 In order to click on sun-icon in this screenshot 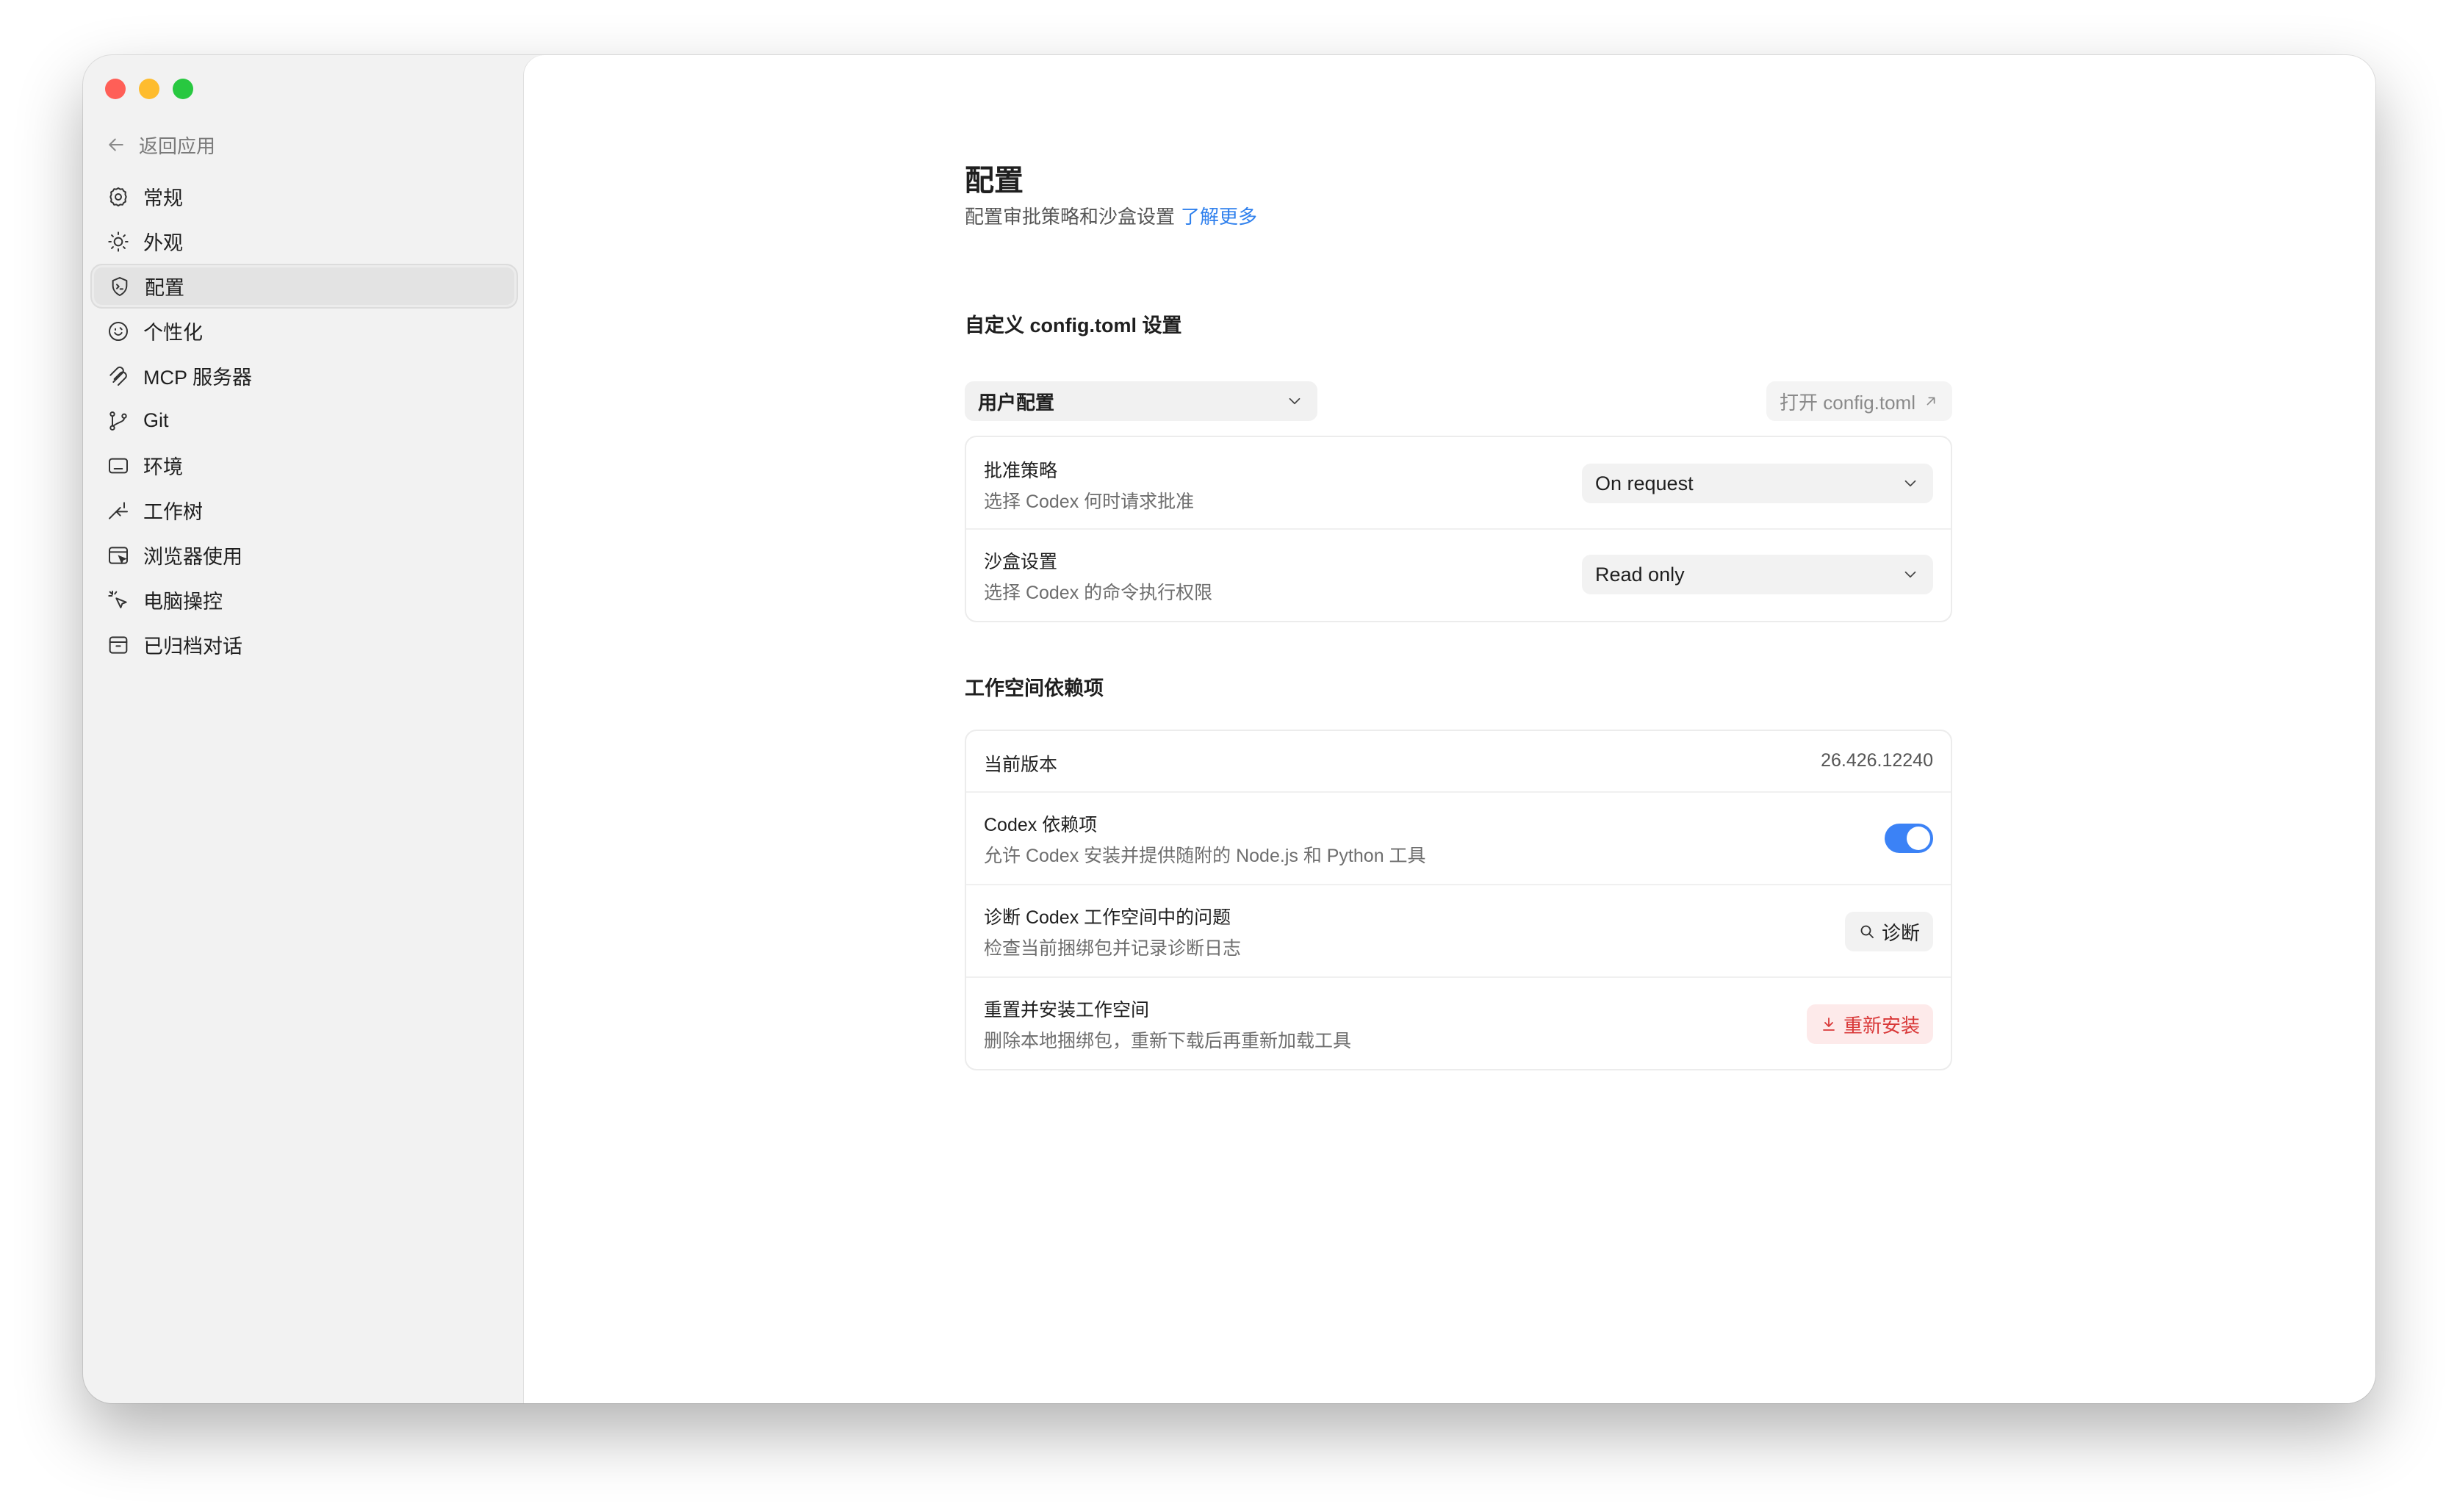, I will do `click(118, 242)`.